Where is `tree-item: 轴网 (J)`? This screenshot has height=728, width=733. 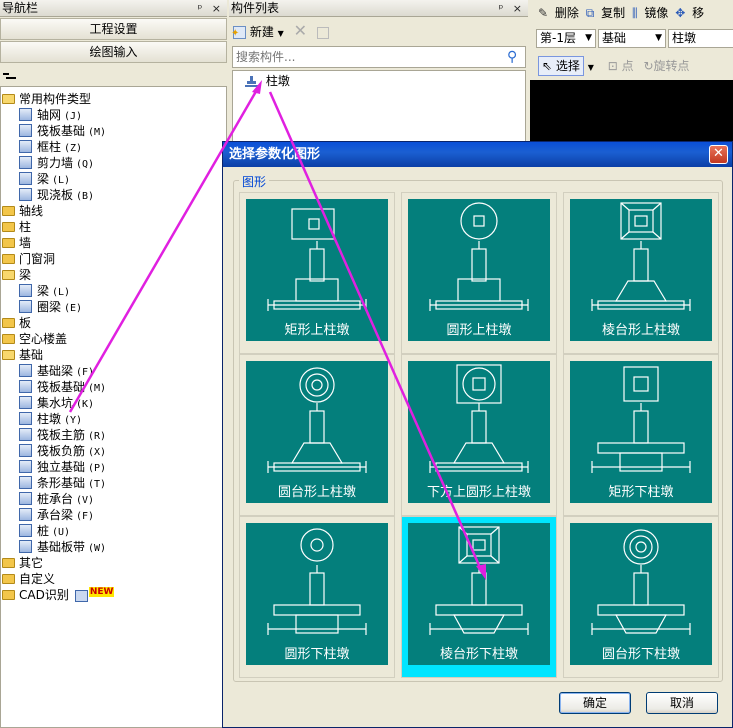
tree-item: 轴网 (J) is located at coordinates (50, 115).